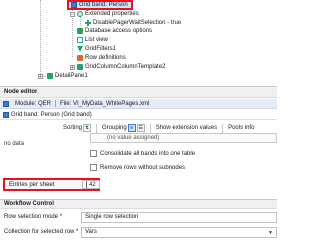  What do you see at coordinates (88, 23) in the screenshot?
I see `property-icon` at bounding box center [88, 23].